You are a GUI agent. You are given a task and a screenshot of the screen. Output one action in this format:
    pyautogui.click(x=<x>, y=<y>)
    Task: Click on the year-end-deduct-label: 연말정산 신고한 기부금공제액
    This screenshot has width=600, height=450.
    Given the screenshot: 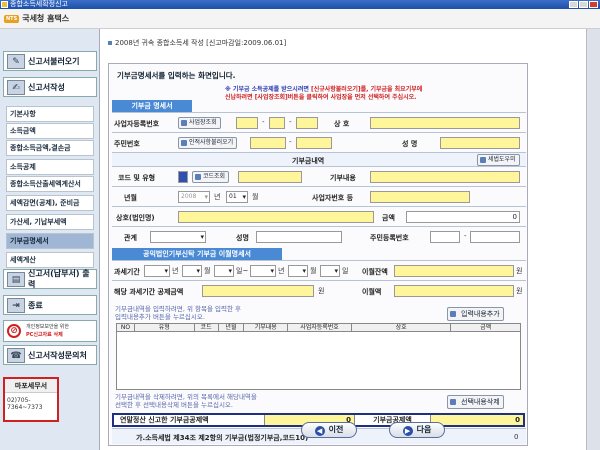 What is the action you would take?
    pyautogui.click(x=164, y=420)
    